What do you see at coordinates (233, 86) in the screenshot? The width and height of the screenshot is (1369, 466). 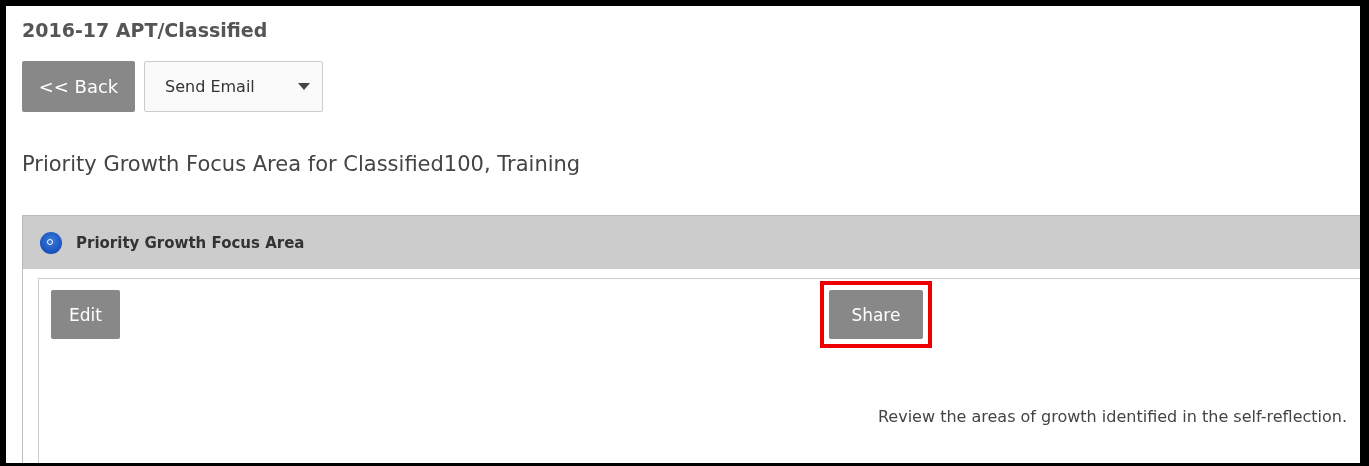 I see `send-email-button: Send Email` at bounding box center [233, 86].